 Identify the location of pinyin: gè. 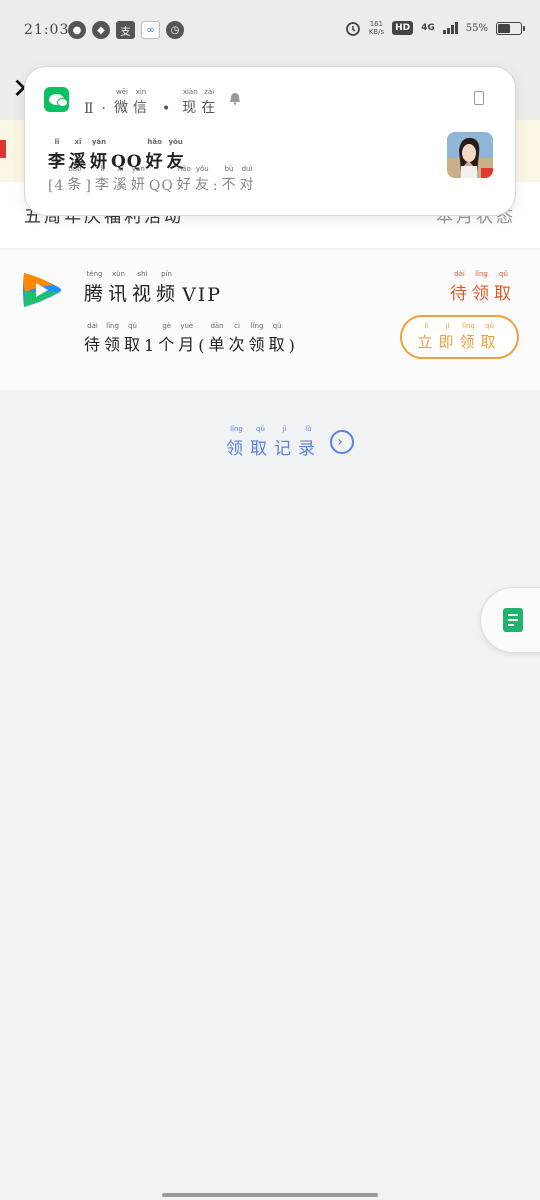
(167, 326).